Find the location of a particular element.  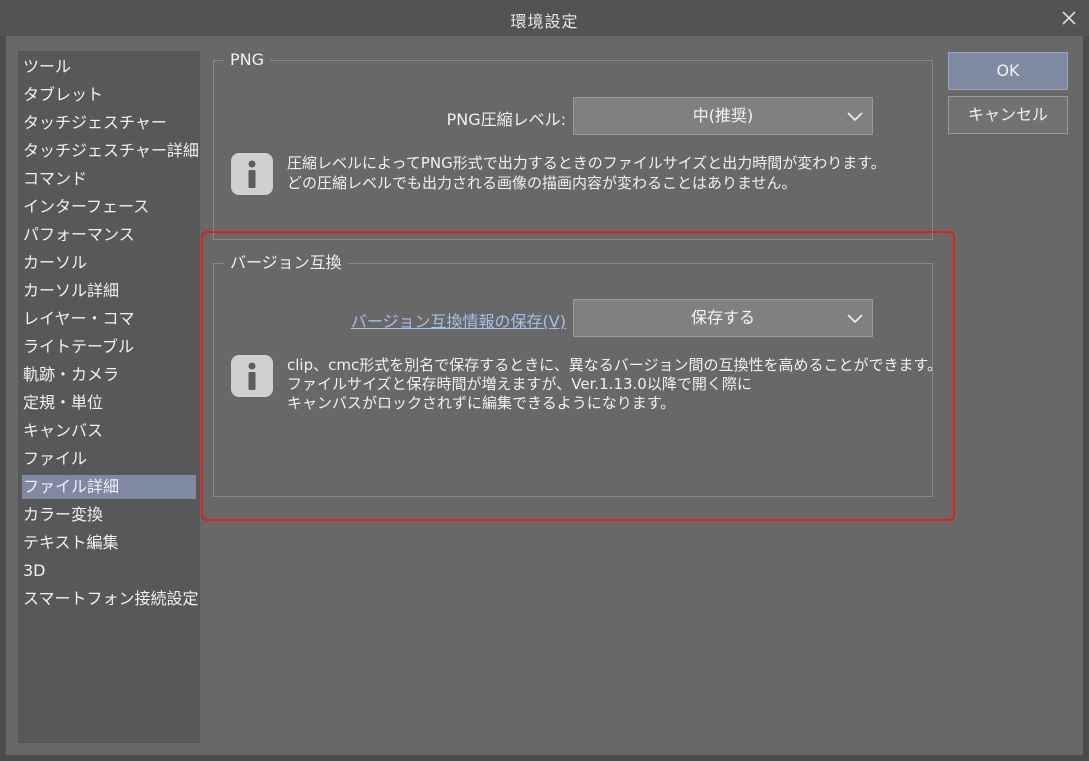

sidebar-item-tablet: タブレット is located at coordinates (109, 95).